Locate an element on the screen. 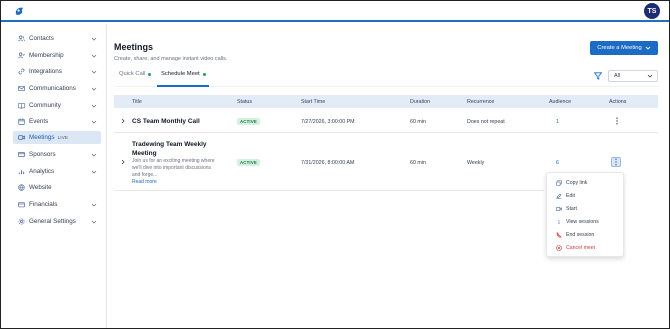 This screenshot has width=670, height=329. column-header-audience: Audience is located at coordinates (560, 101).